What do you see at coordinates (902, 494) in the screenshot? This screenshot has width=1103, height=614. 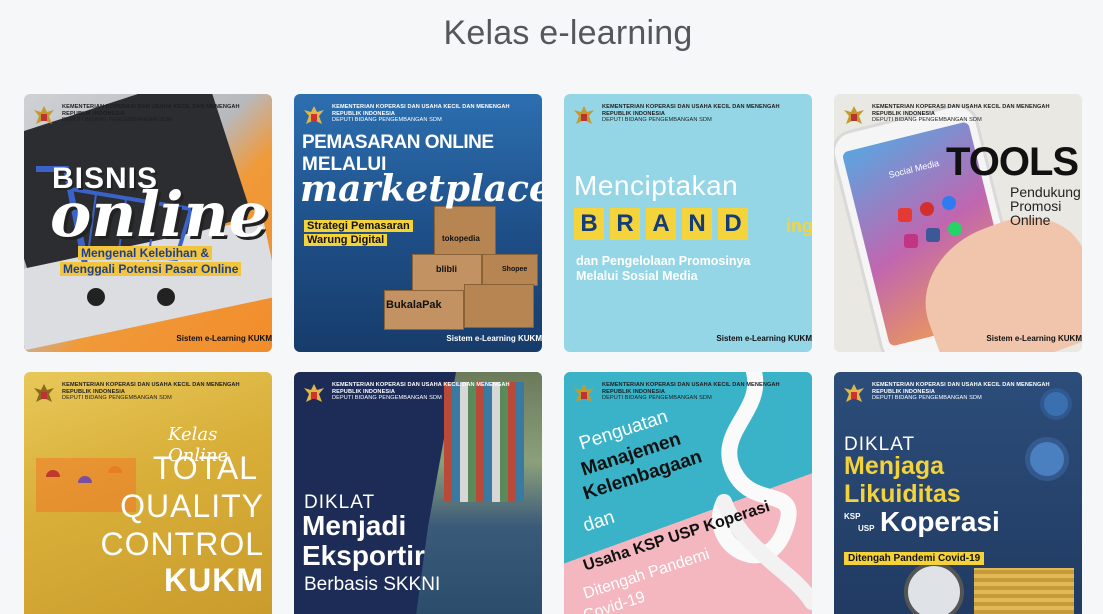 I see `course-title-line3: Likuiditas` at bounding box center [902, 494].